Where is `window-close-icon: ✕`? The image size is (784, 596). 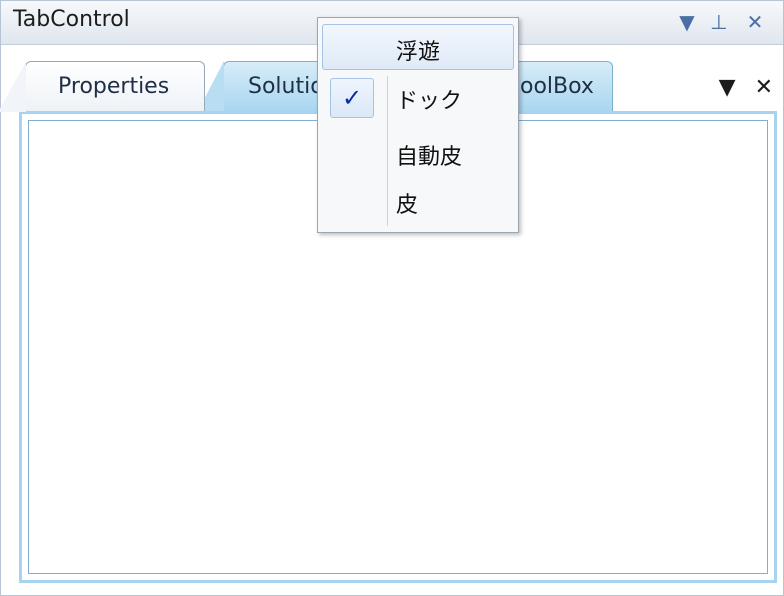 window-close-icon: ✕ is located at coordinates (755, 22).